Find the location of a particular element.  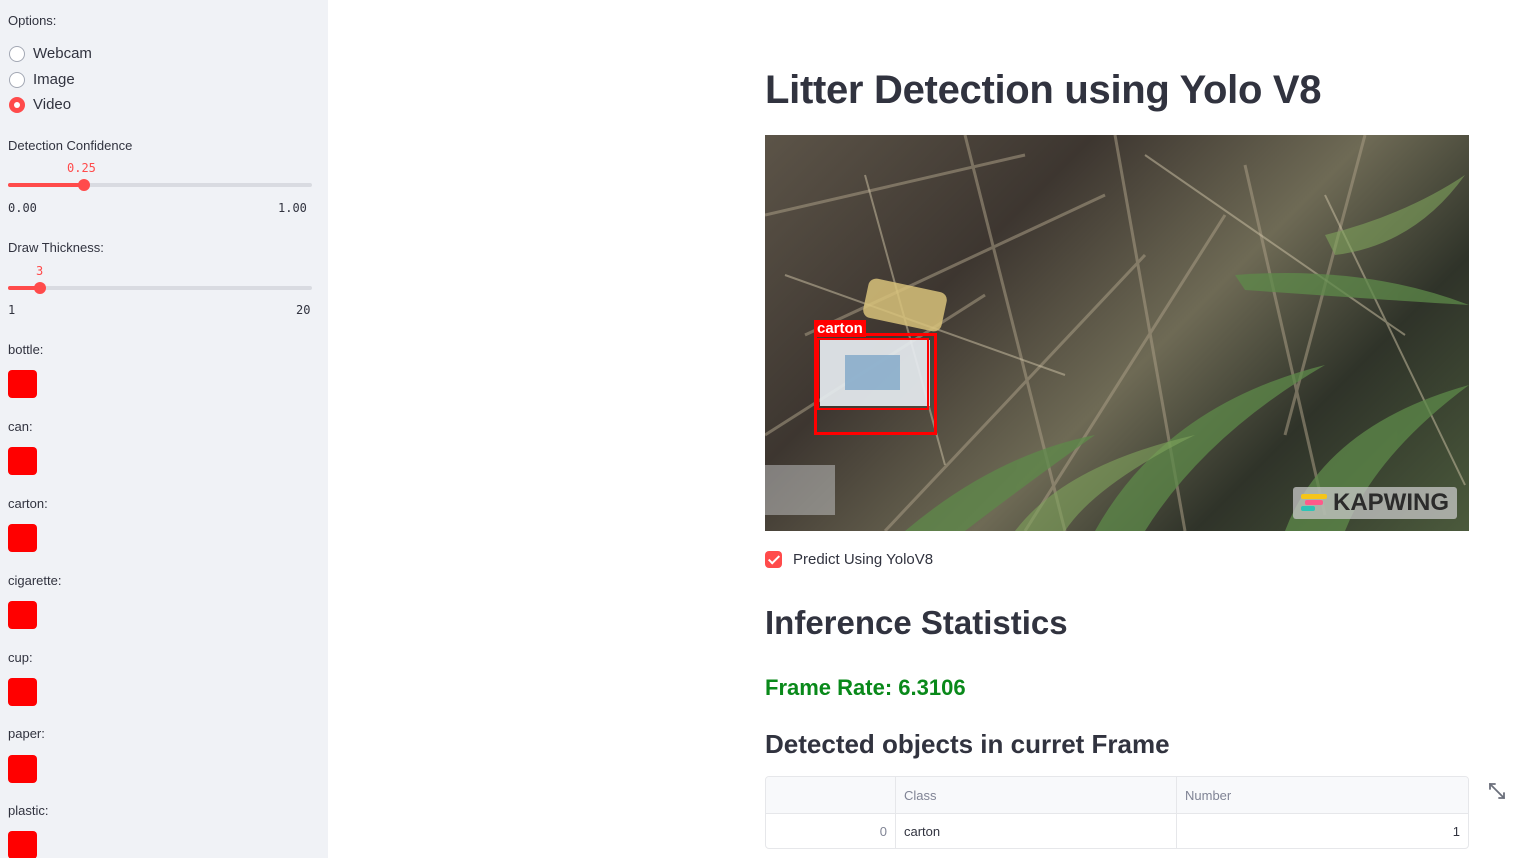

paper-color-picker is located at coordinates (22, 769).